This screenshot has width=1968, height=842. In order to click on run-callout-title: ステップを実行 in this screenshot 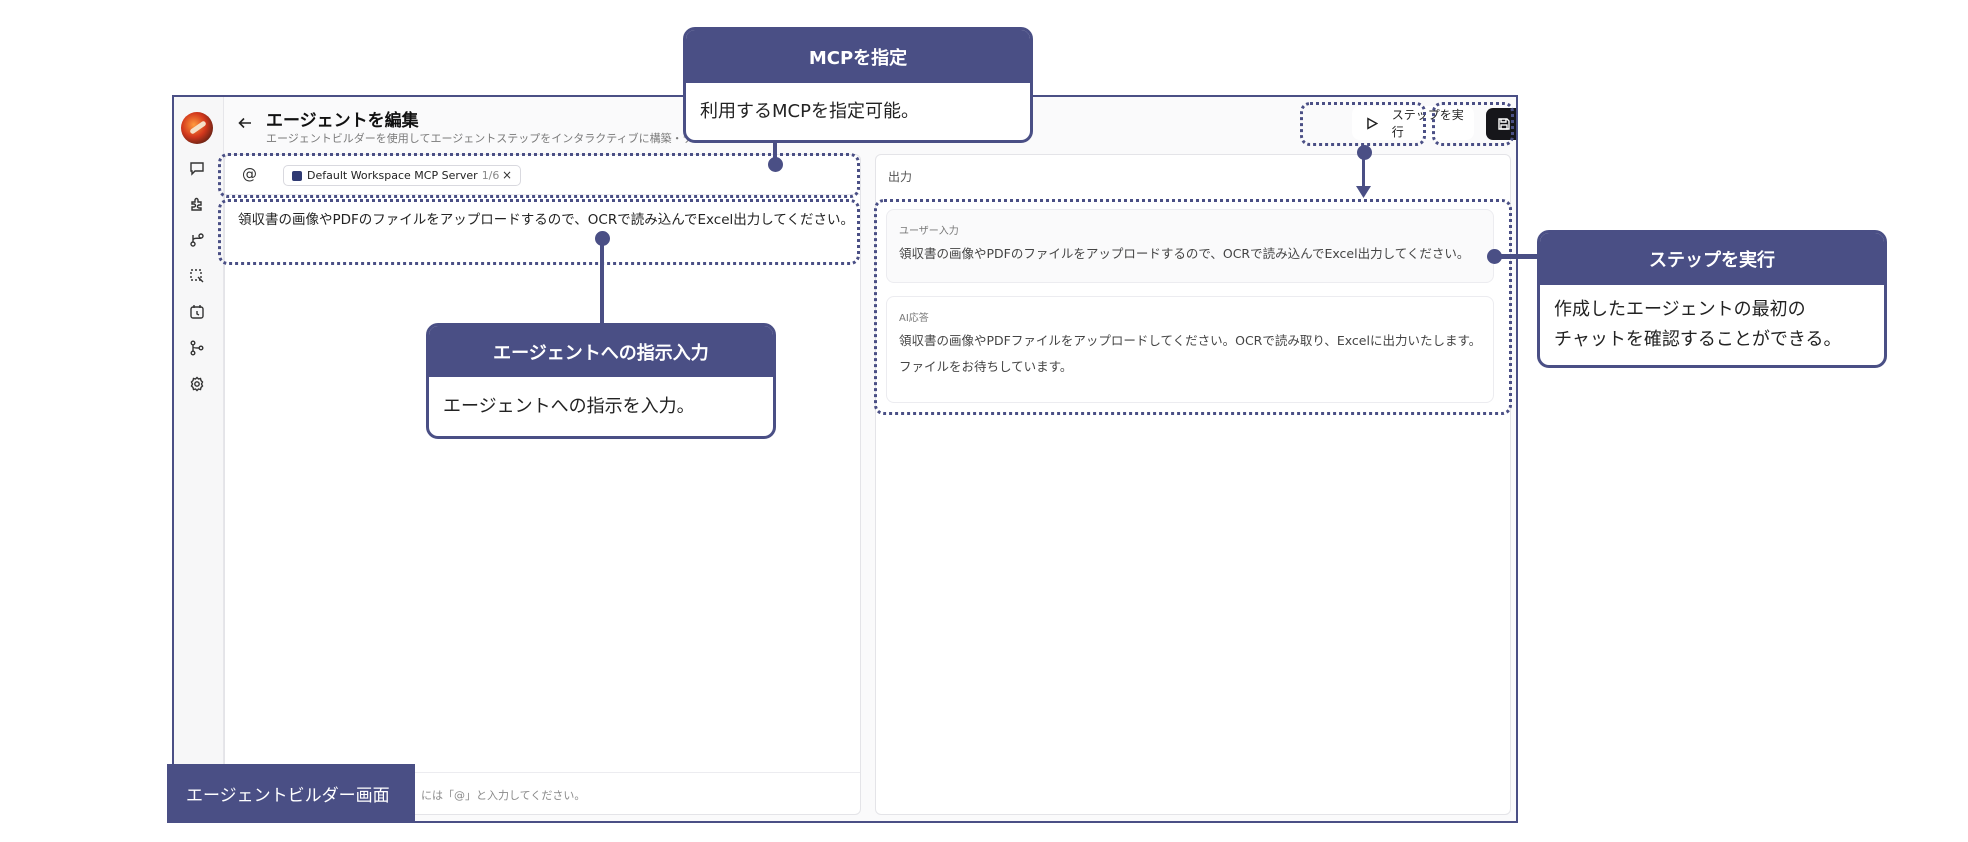, I will do `click(1712, 259)`.